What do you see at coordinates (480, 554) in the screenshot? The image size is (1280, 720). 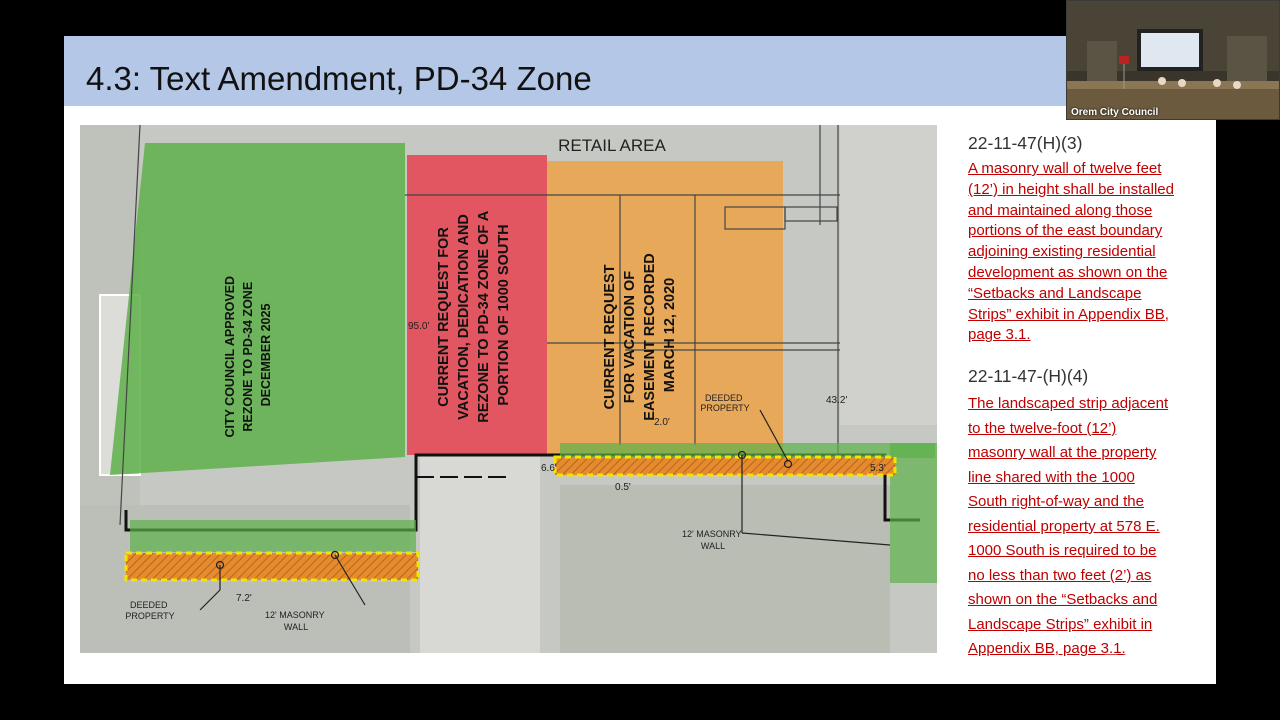 I see `road-area` at bounding box center [480, 554].